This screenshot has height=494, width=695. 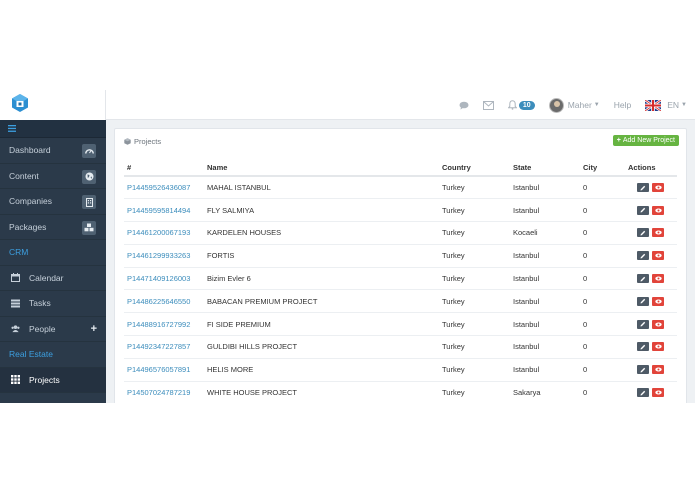 What do you see at coordinates (321, 347) in the screenshot?
I see `project-name: GULDIBI HILLS PROJECT` at bounding box center [321, 347].